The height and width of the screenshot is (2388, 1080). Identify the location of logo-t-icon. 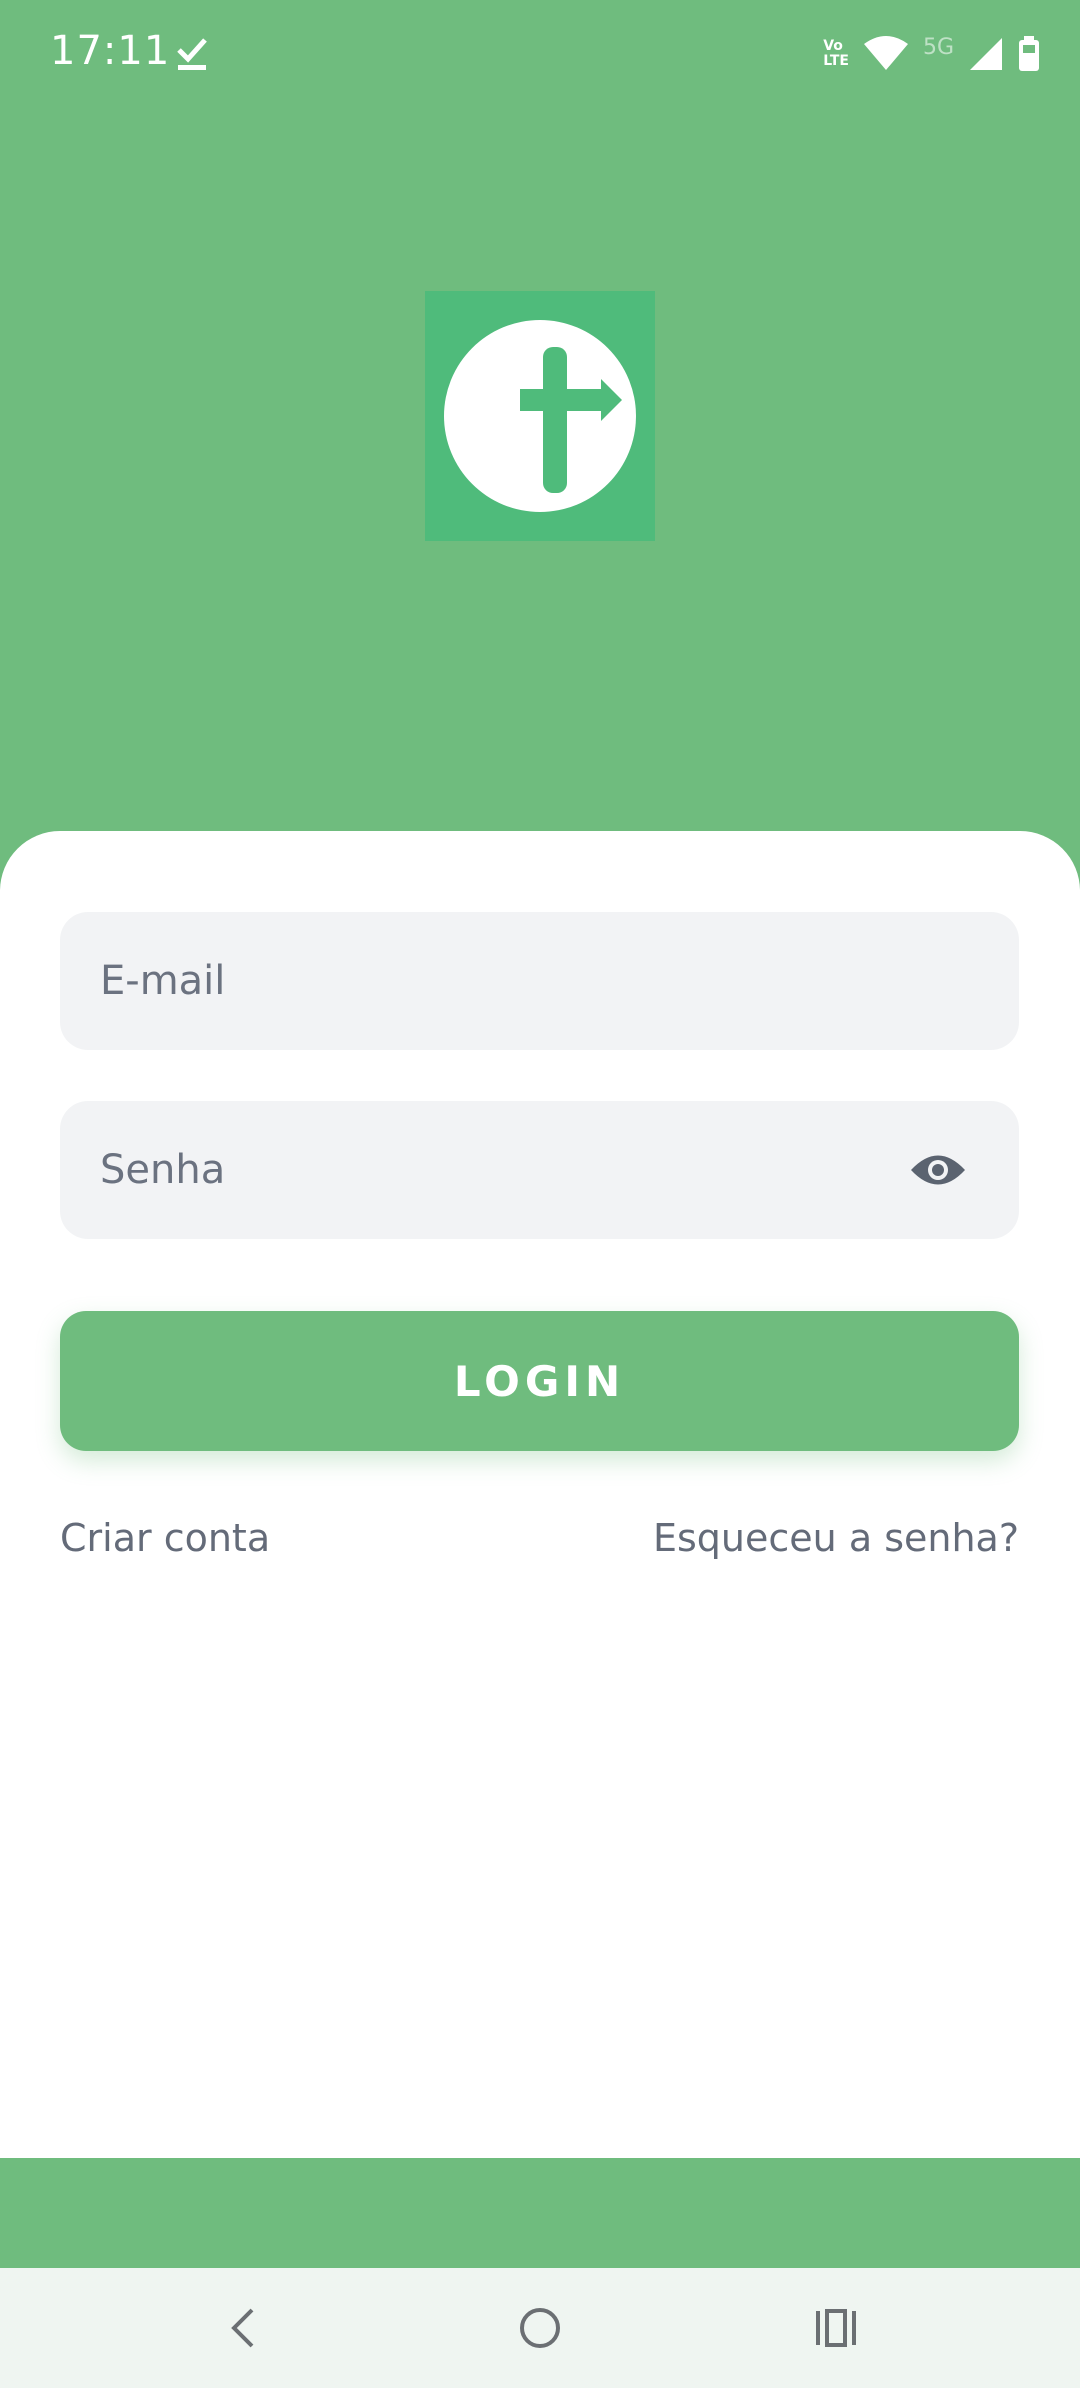
(540, 416).